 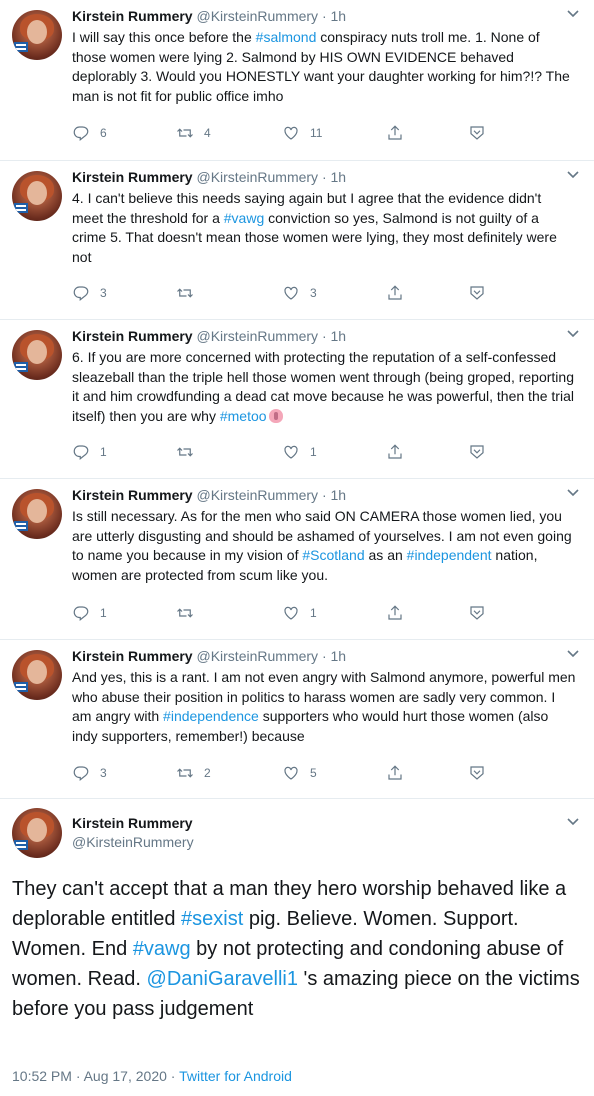 I want to click on hashtag-link: #independent, so click(x=449, y=555).